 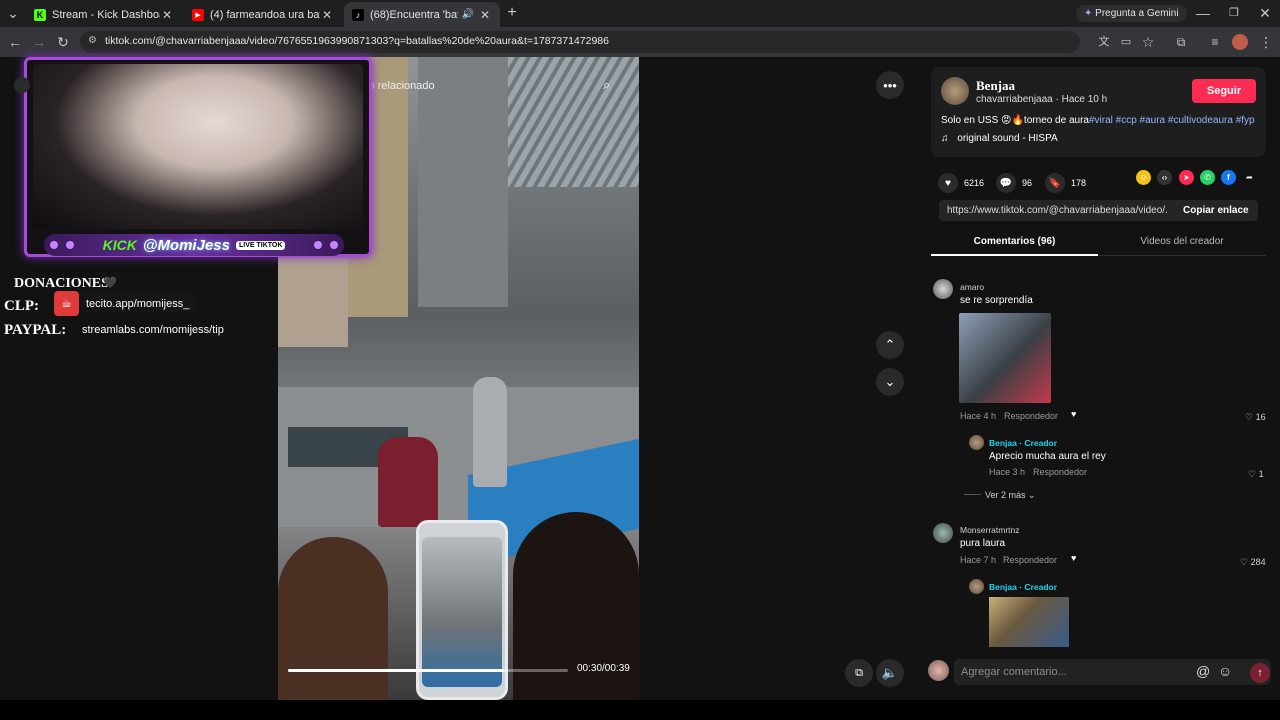 I want to click on bookmark-star-icon: ☆, so click(x=1148, y=42).